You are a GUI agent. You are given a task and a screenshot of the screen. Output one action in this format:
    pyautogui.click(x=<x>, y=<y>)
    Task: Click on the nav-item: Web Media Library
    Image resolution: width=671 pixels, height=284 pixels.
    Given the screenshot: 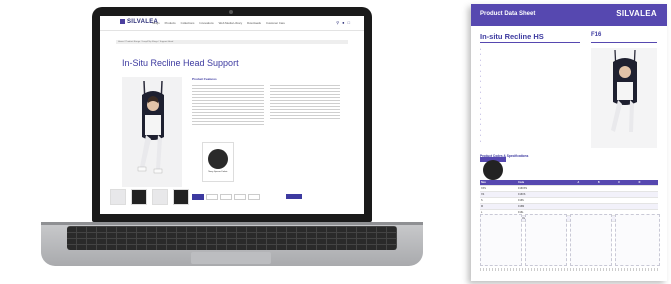 What is the action you would take?
    pyautogui.click(x=230, y=23)
    